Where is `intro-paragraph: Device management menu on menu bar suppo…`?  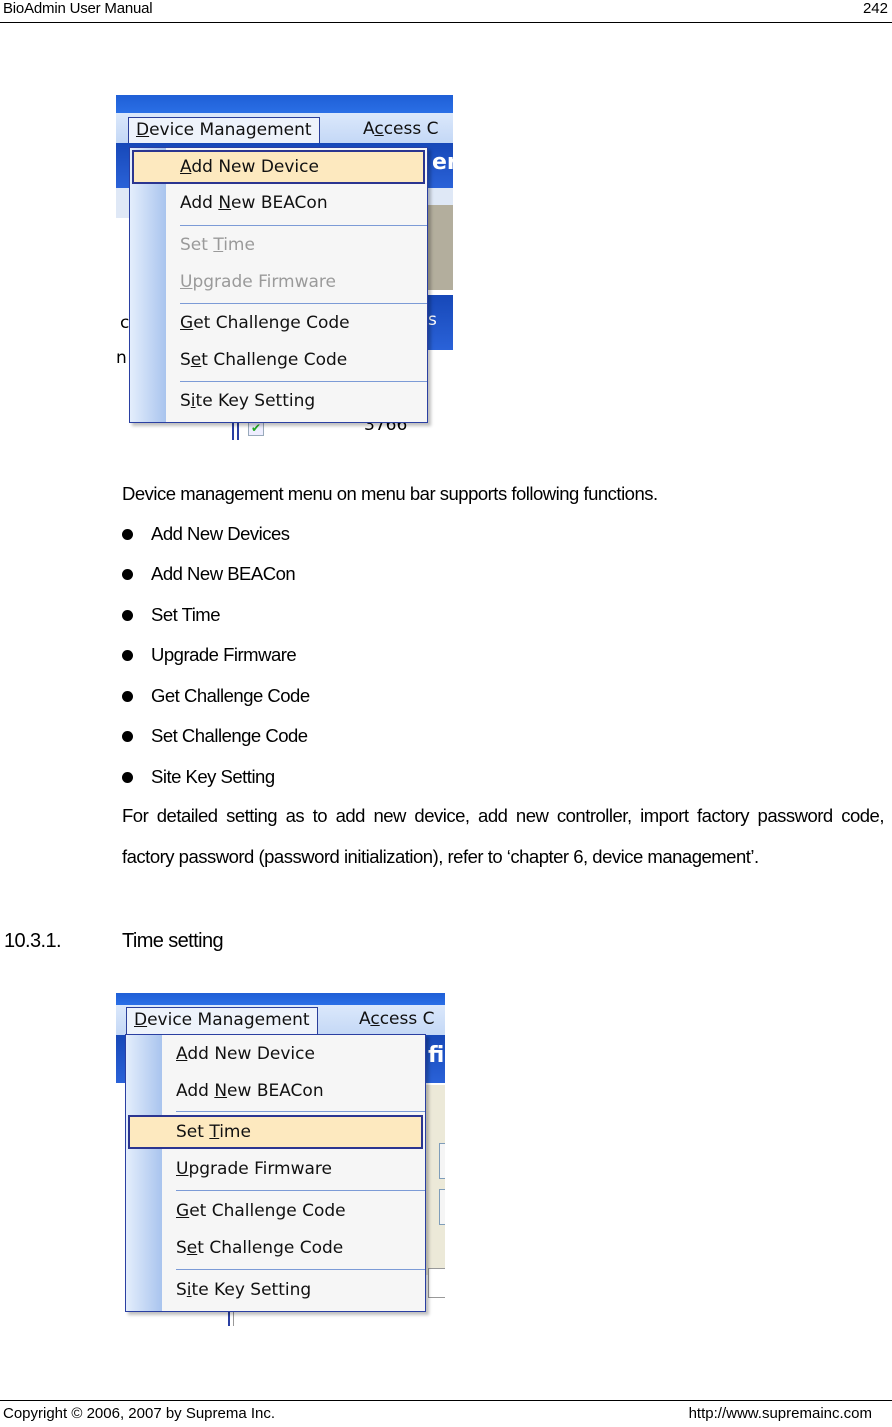 intro-paragraph: Device management menu on menu bar suppo… is located at coordinates (390, 493).